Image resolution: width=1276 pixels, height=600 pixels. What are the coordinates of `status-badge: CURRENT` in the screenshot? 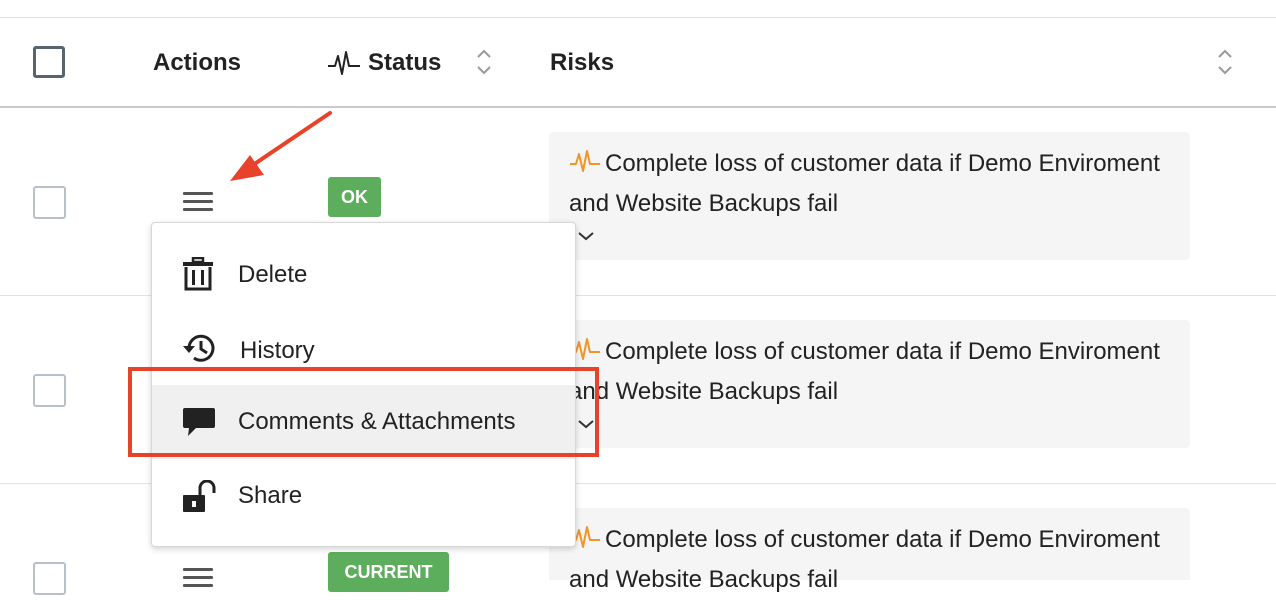 It's located at (388, 572).